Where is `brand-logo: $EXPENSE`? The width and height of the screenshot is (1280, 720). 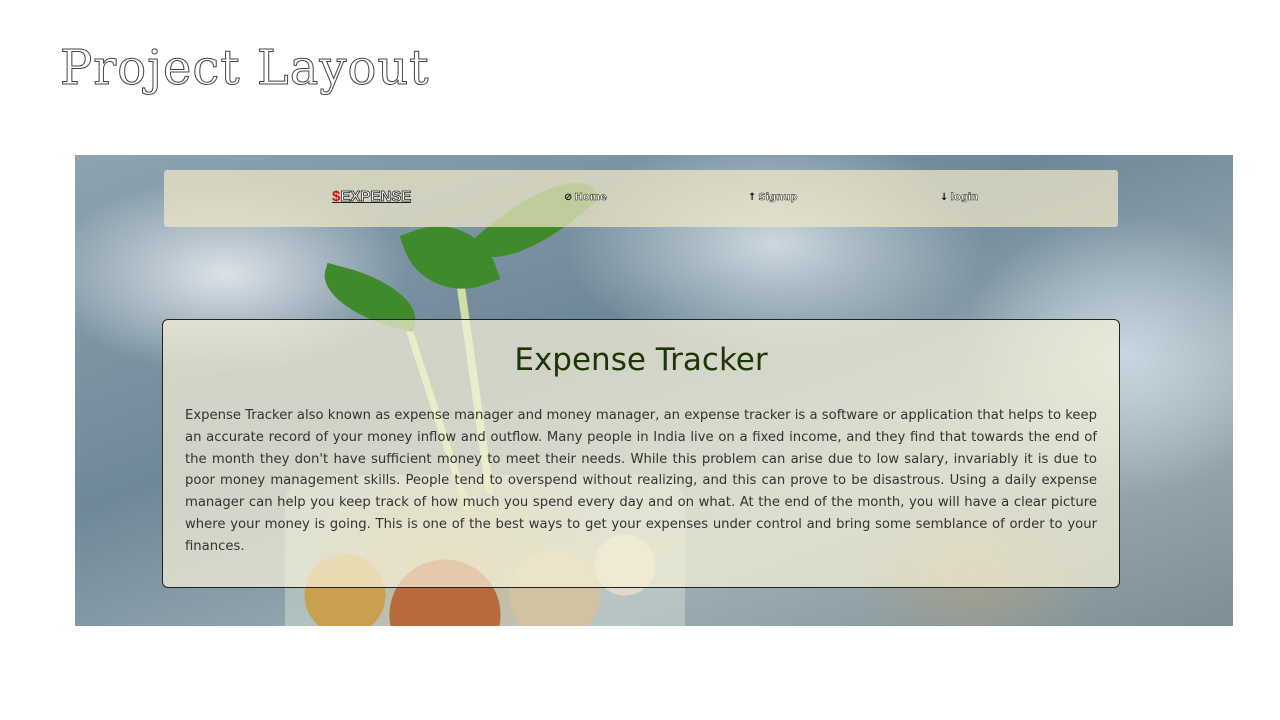
brand-logo: $EXPENSE is located at coordinates (372, 197).